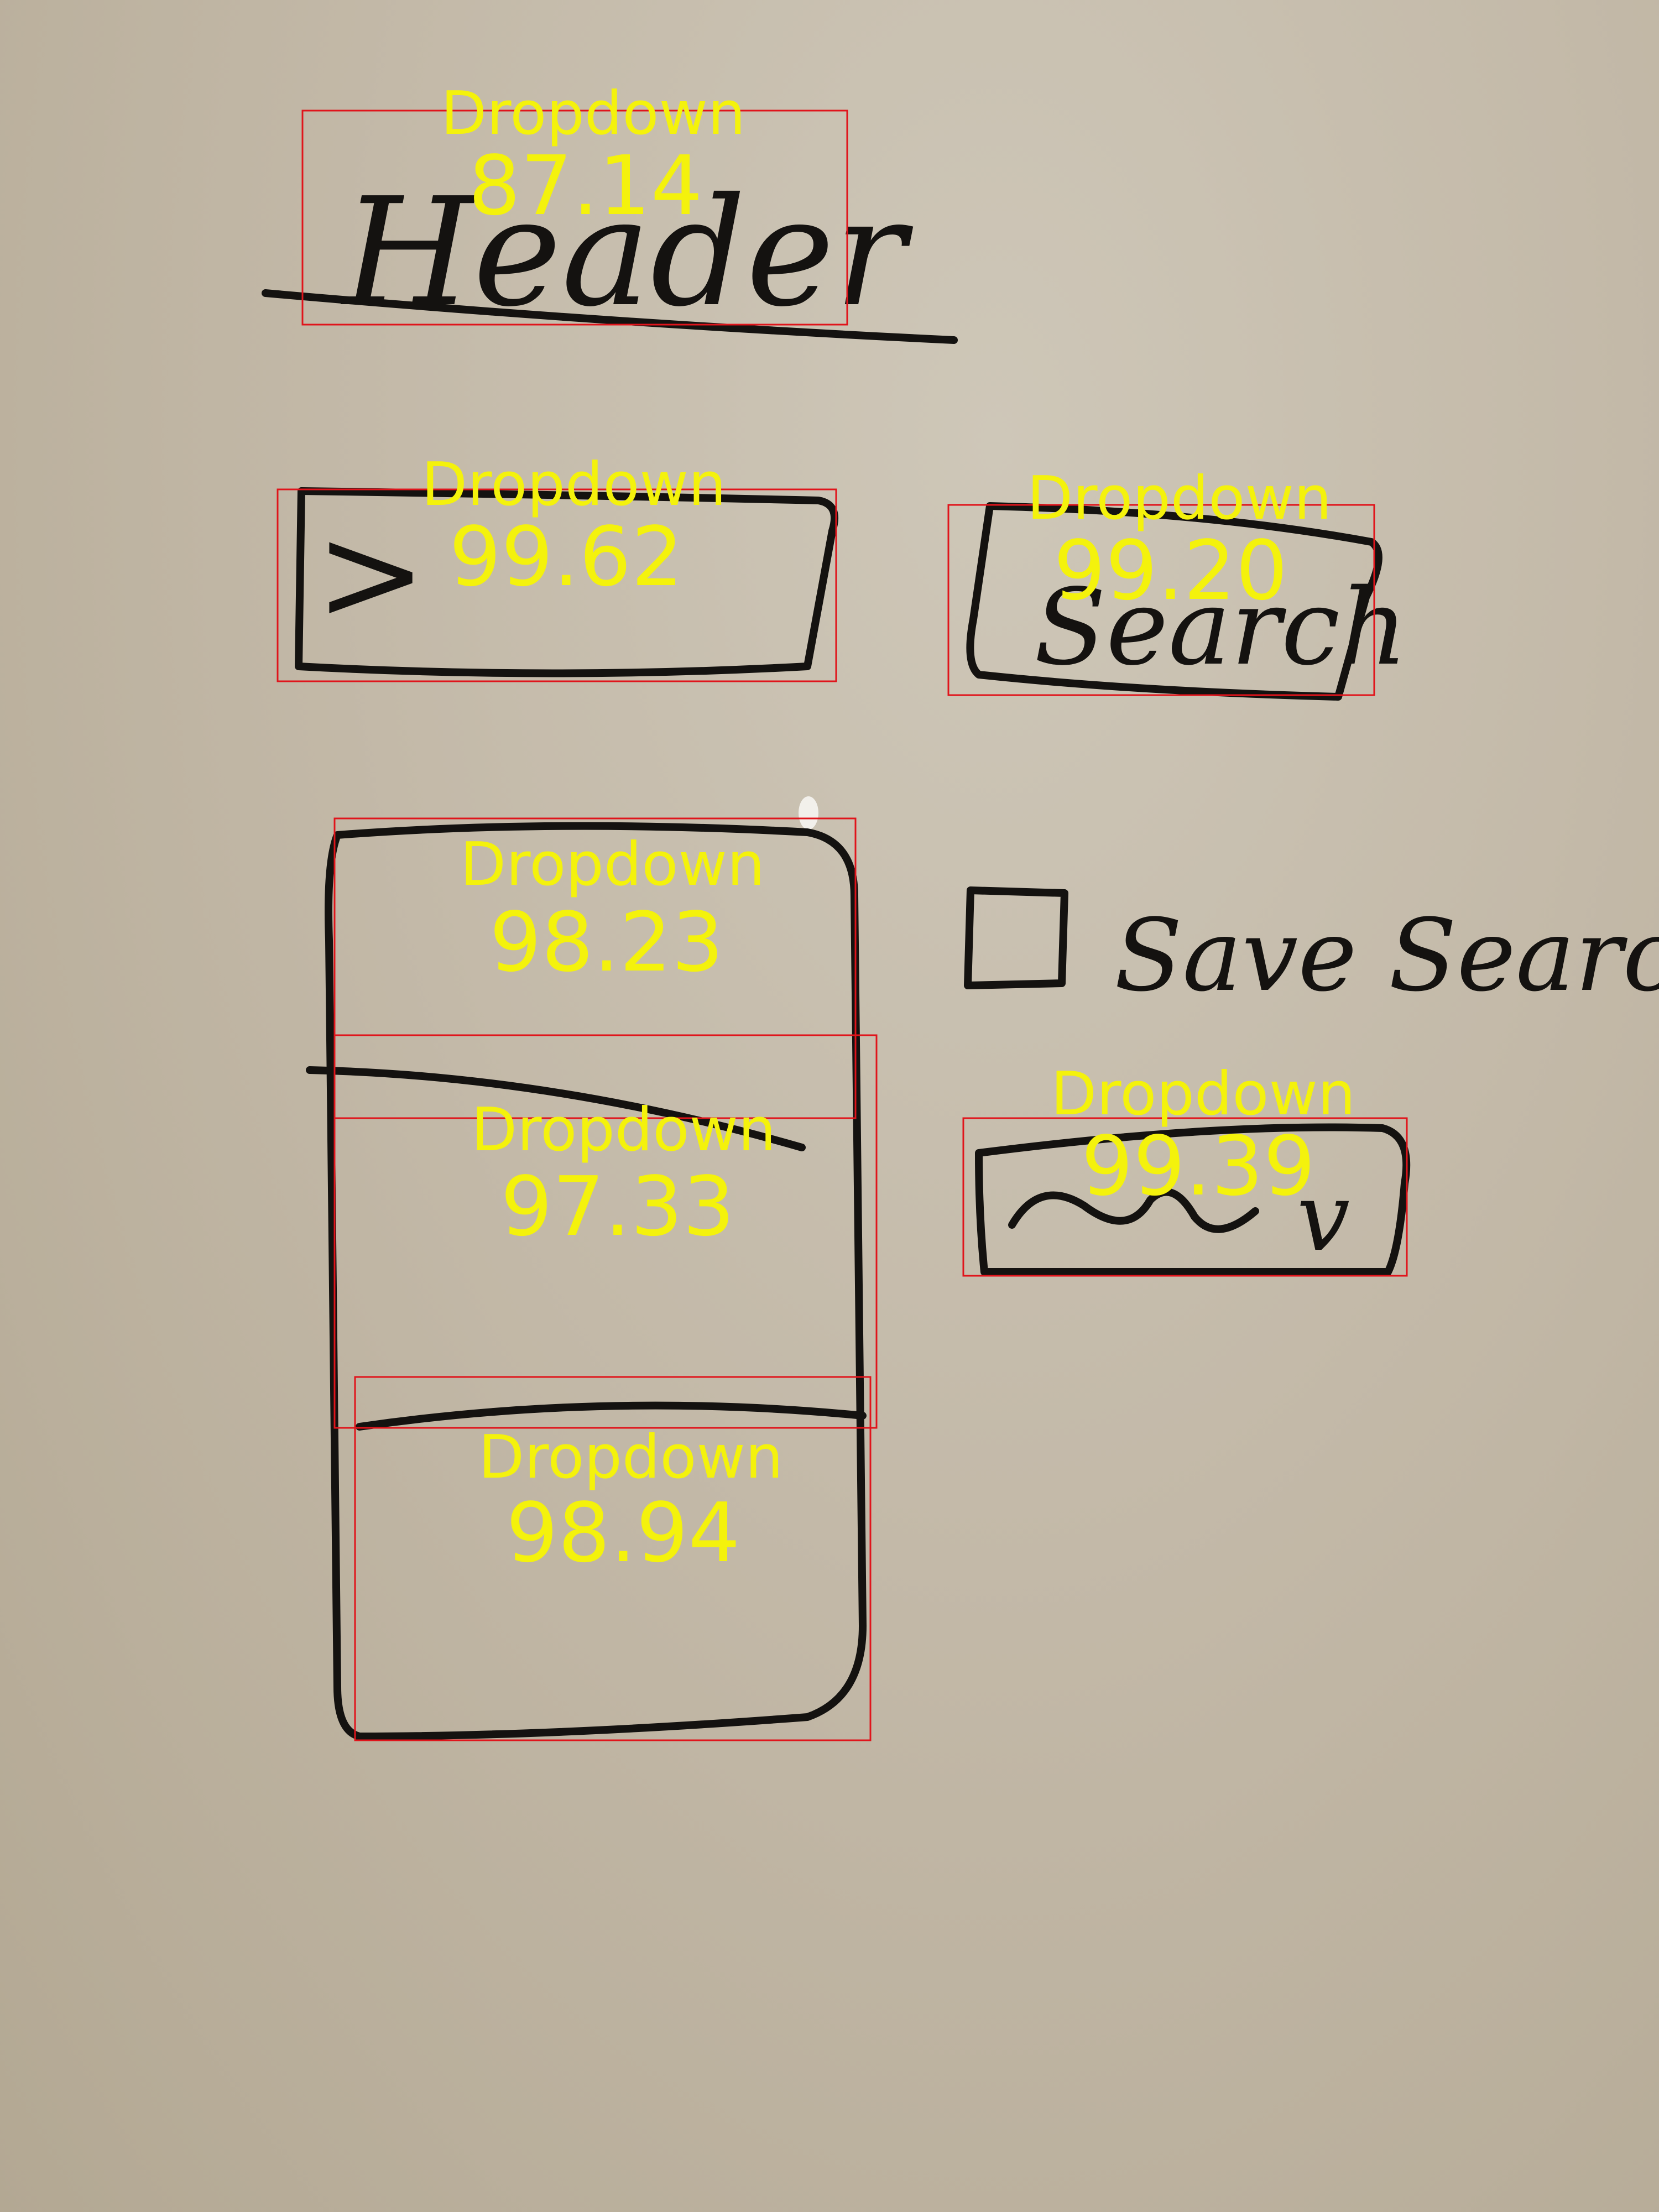  Describe the element at coordinates (585, 185) in the screenshot. I see `detection-score: 87.14` at that location.